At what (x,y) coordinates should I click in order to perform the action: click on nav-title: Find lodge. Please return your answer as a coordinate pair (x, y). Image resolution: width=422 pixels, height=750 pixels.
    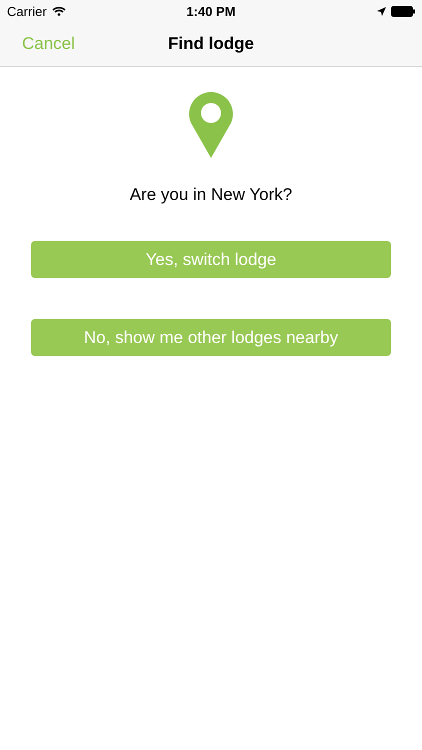
    Looking at the image, I should click on (211, 44).